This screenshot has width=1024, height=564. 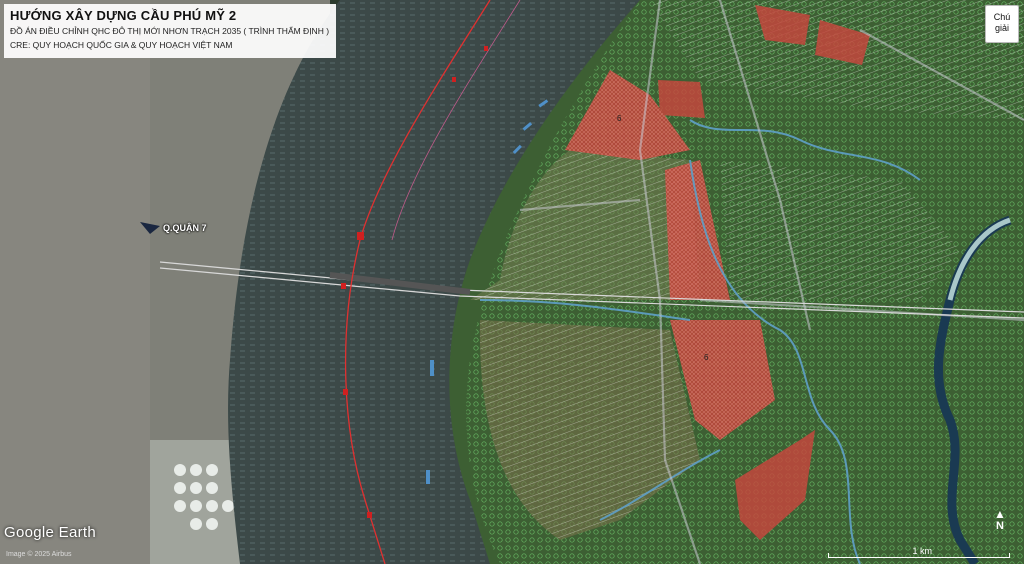 What do you see at coordinates (706, 357) in the screenshot?
I see `zone-label-b: 6` at bounding box center [706, 357].